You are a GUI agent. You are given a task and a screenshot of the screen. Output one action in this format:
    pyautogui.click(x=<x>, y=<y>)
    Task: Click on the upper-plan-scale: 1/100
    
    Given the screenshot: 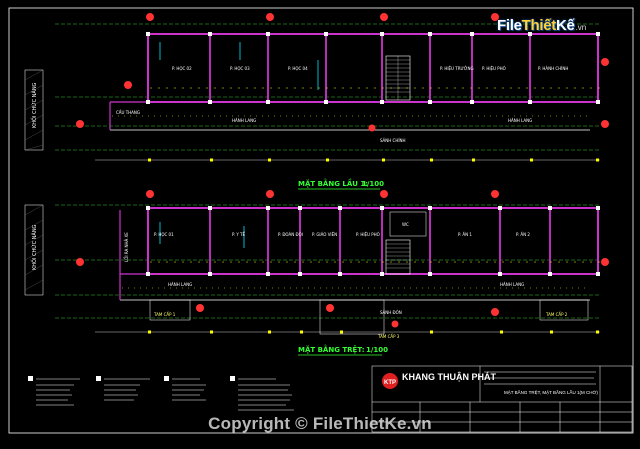 What is the action you would take?
    pyautogui.click(x=373, y=184)
    